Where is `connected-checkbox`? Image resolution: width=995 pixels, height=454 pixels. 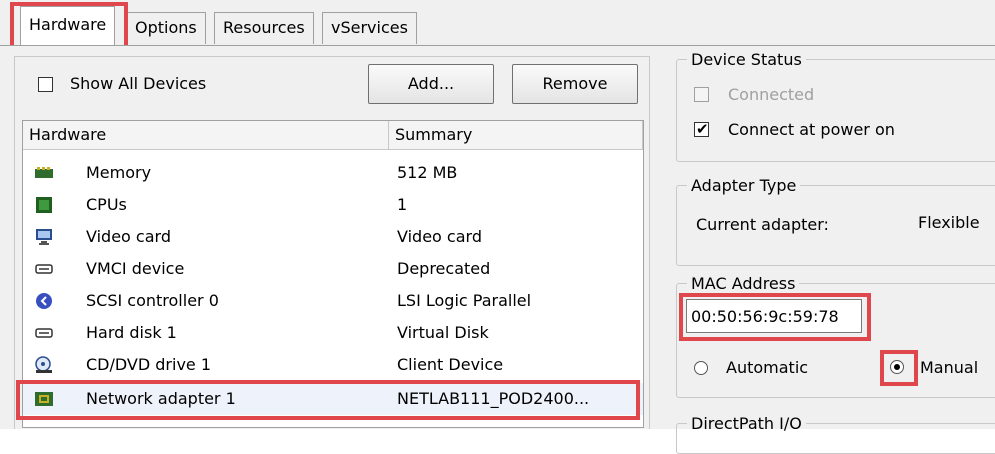 connected-checkbox is located at coordinates (701, 94).